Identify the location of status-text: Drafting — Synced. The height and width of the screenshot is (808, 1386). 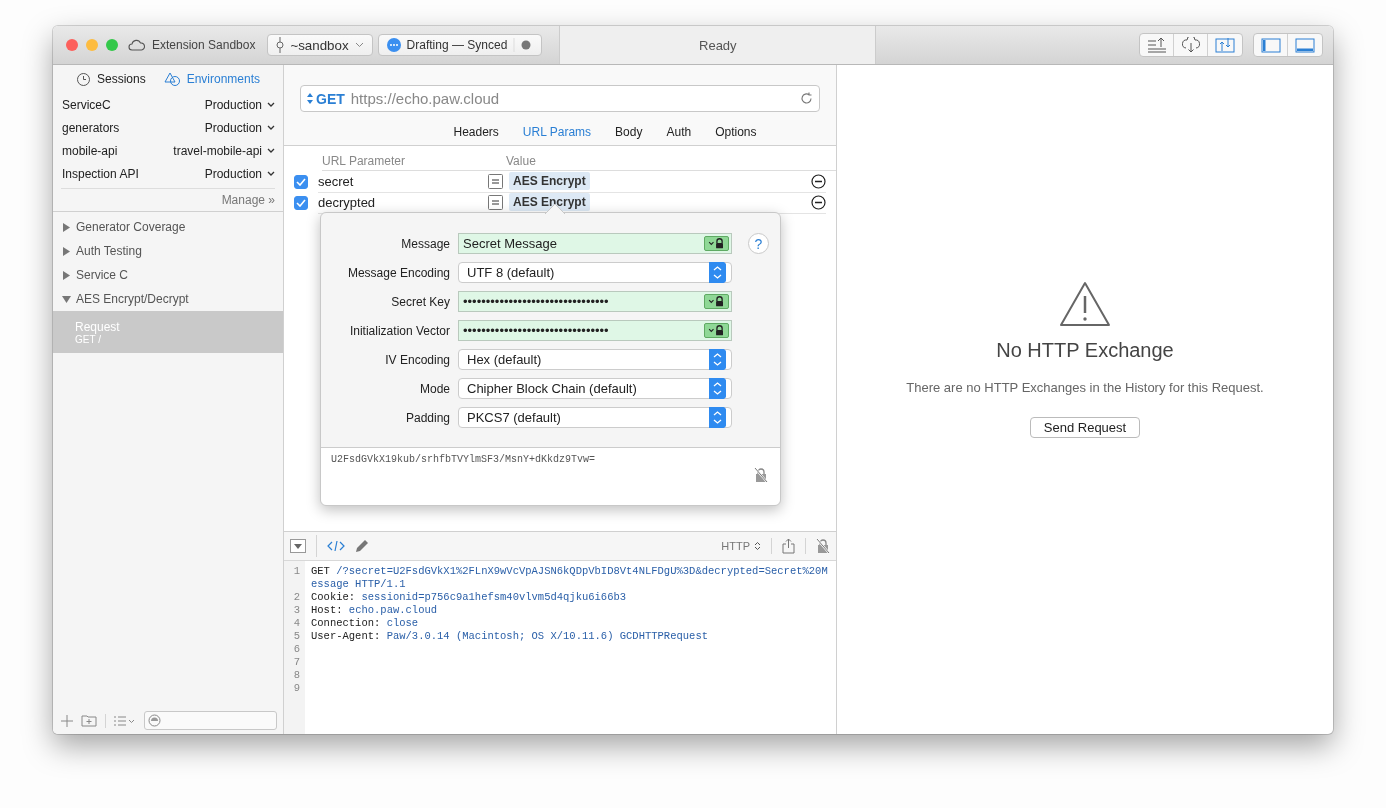
(457, 45).